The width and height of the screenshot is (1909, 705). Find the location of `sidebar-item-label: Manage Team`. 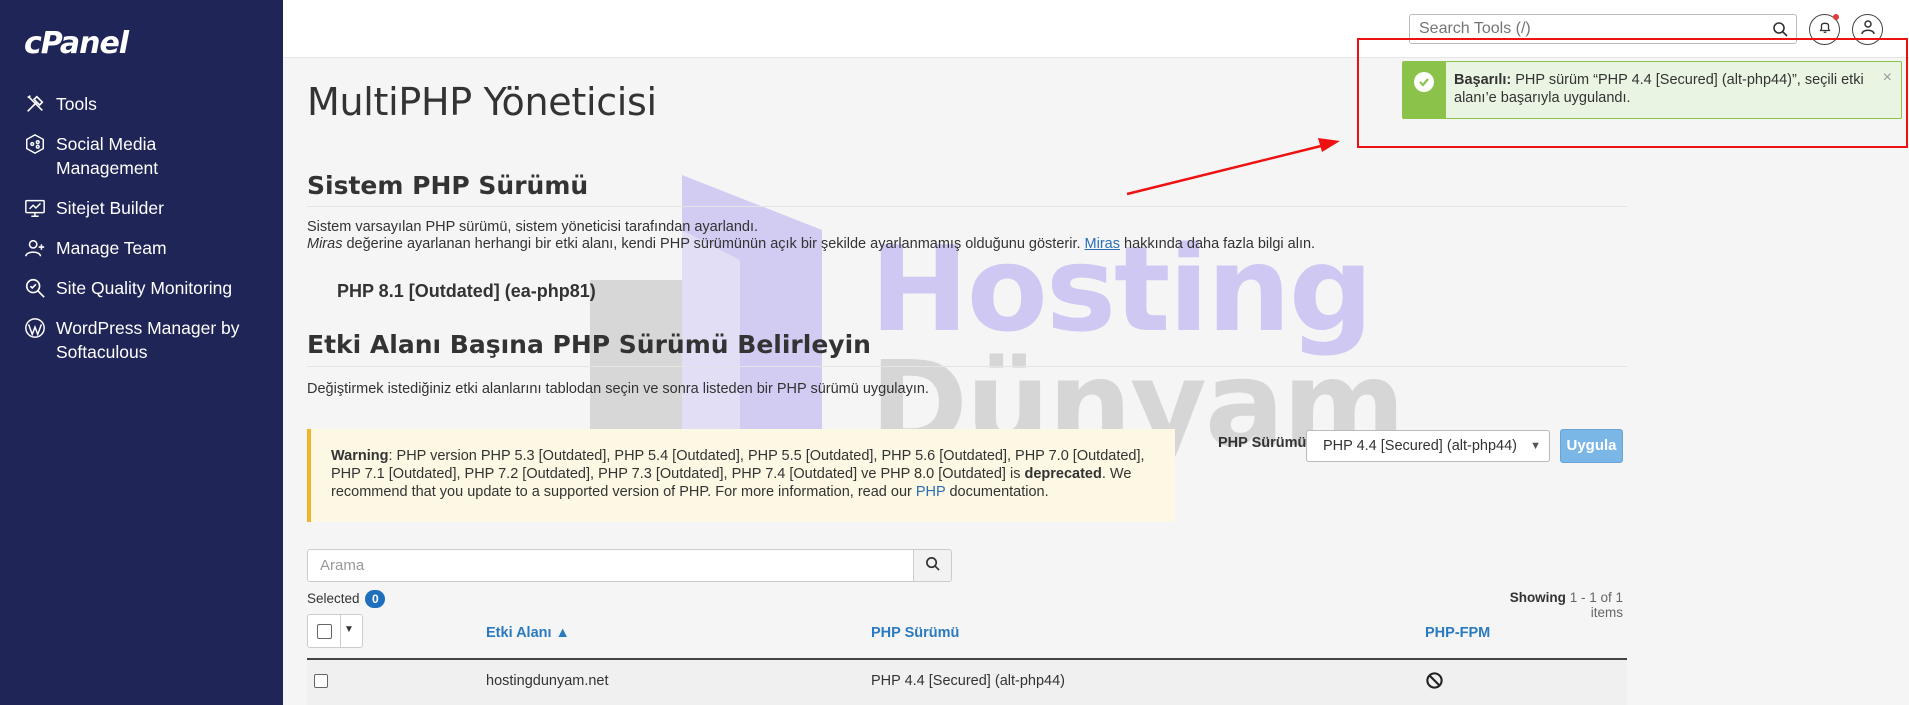

sidebar-item-label: Manage Team is located at coordinates (111, 248).